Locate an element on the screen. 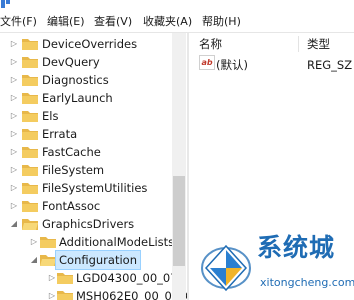 The image size is (354, 300). watermark-text: 系统城 is located at coordinates (296, 247).